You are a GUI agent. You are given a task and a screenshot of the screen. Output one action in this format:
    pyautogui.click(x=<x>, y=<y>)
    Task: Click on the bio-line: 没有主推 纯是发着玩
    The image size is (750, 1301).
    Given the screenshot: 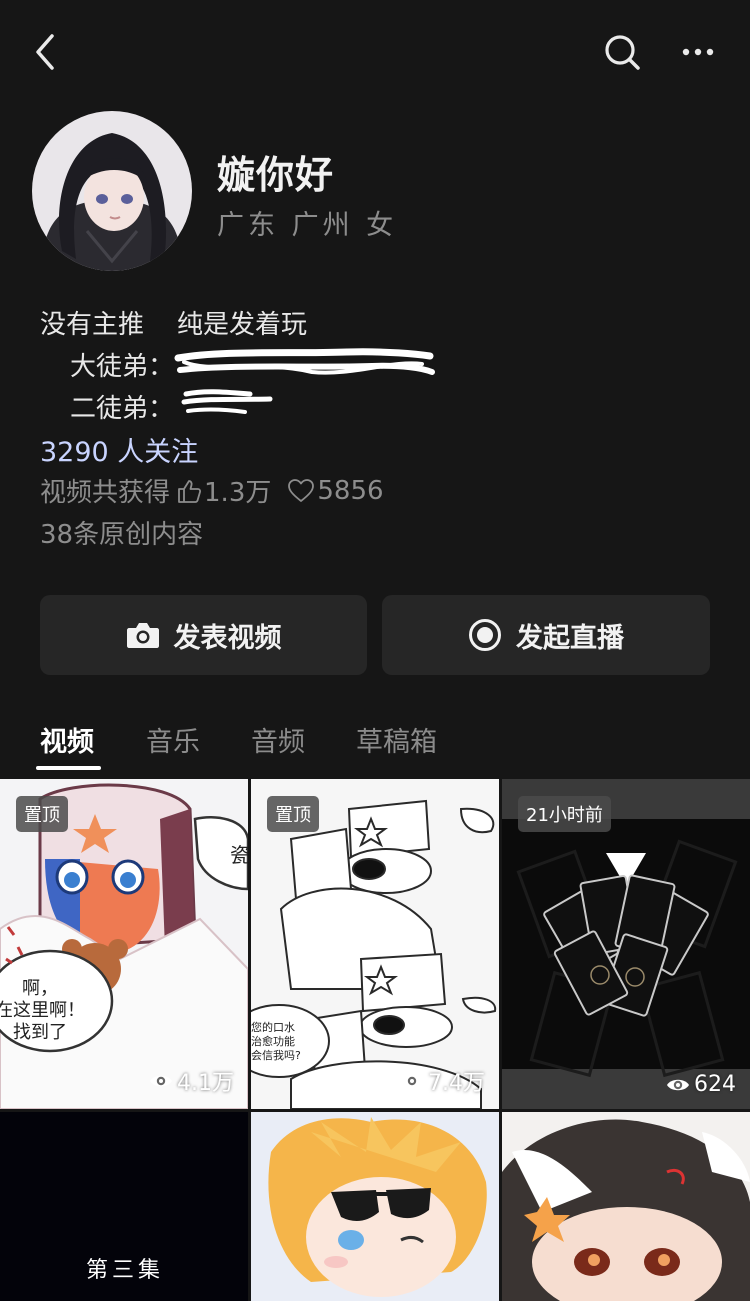 What is the action you would take?
    pyautogui.click(x=174, y=325)
    